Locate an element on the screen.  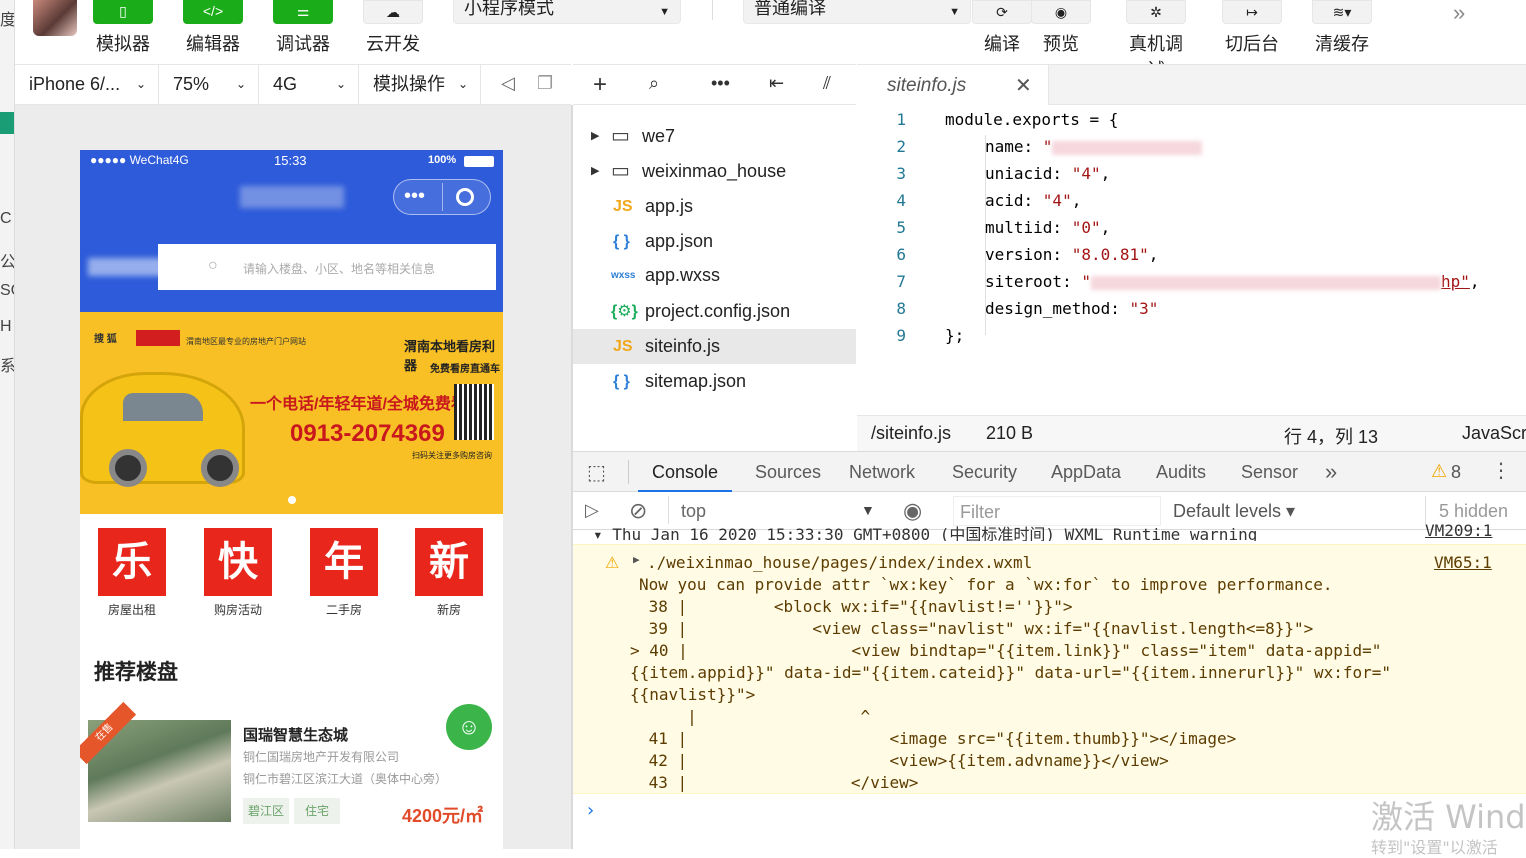
debugger-button: ⚌ 调试器 is located at coordinates (303, 28).